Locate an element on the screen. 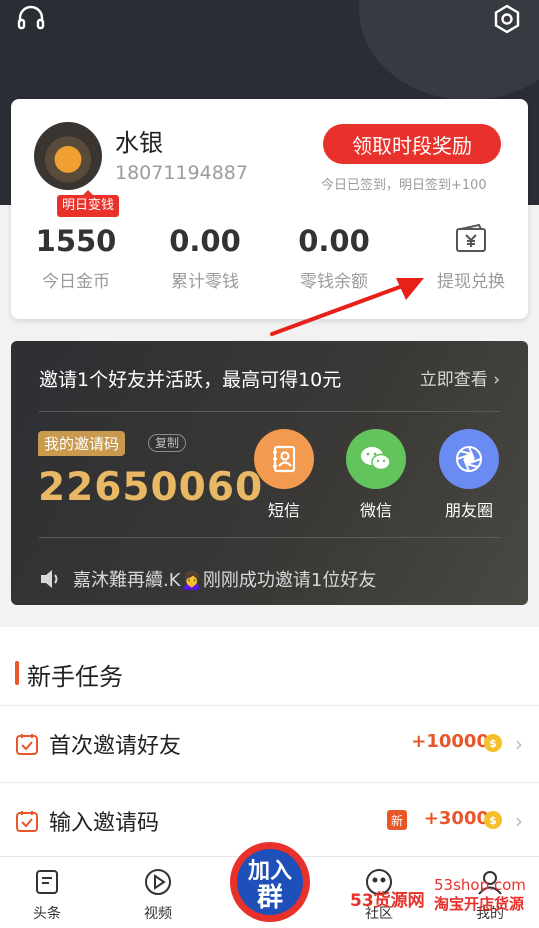 This screenshot has height=928, width=539. task-reward: +10000 is located at coordinates (450, 741).